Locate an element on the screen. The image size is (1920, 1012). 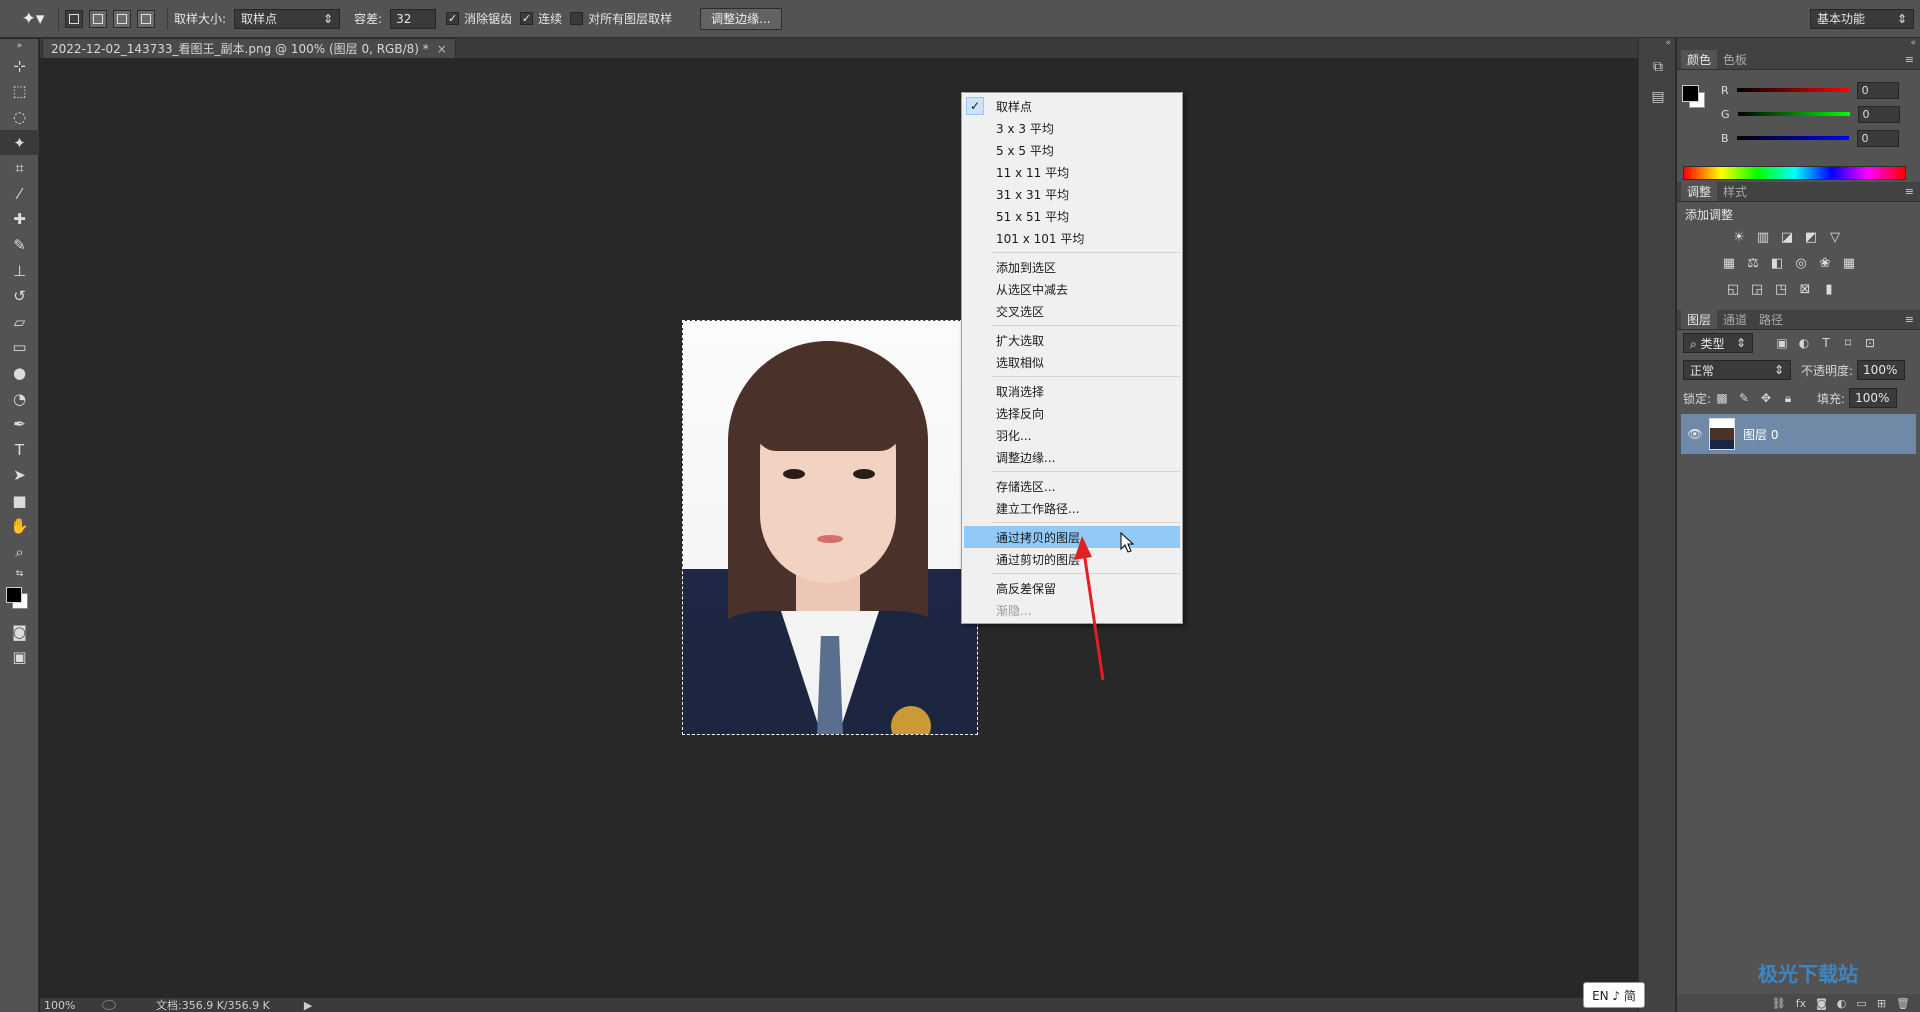
new-adjustment-icon: ◐ is located at coordinates (1842, 1003).